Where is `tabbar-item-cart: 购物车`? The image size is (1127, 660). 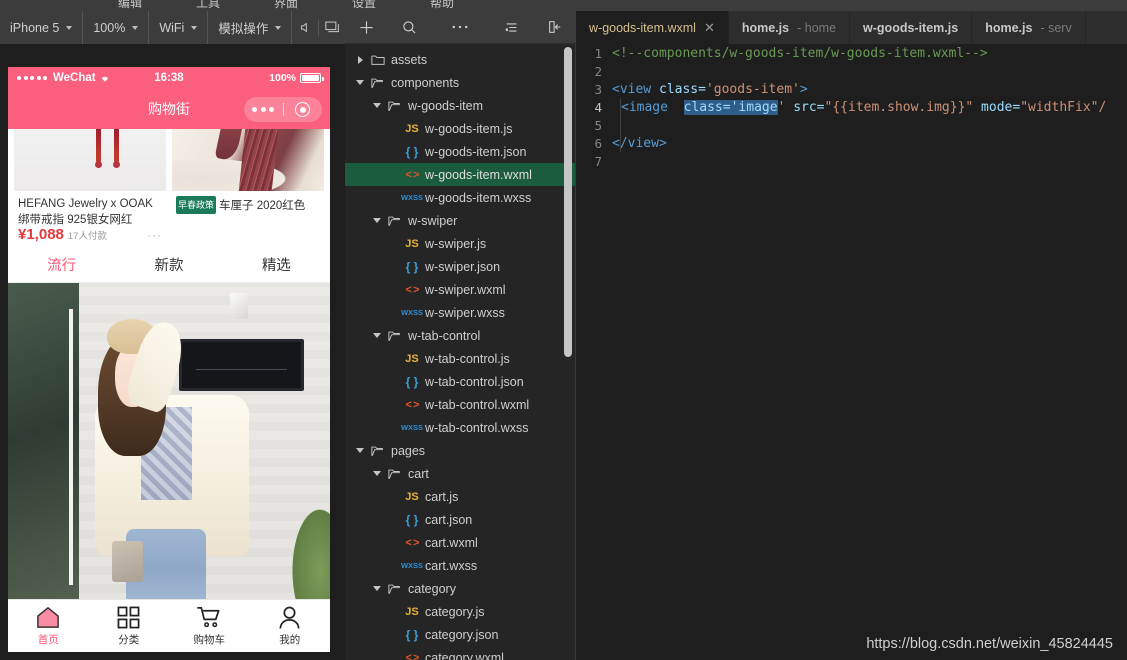 tabbar-item-cart: 购物车 is located at coordinates (209, 626).